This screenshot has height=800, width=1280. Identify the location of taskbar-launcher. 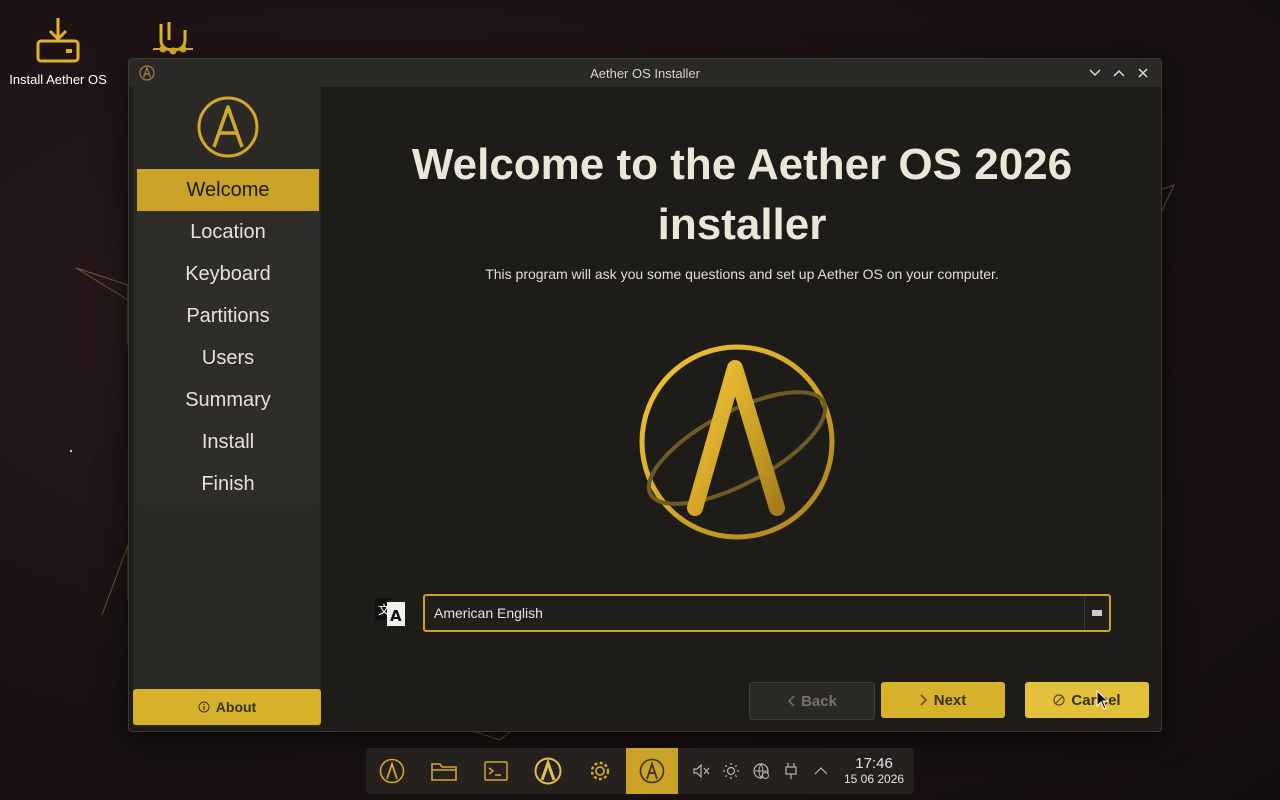
(392, 771).